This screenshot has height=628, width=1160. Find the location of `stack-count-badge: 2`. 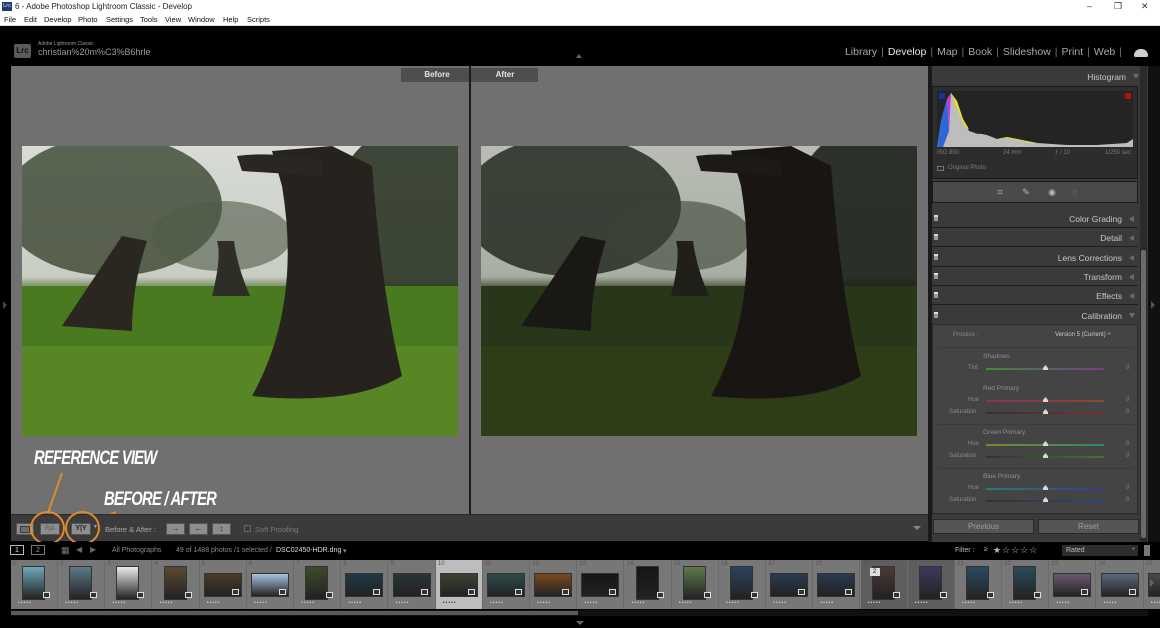

stack-count-badge: 2 is located at coordinates (874, 572).